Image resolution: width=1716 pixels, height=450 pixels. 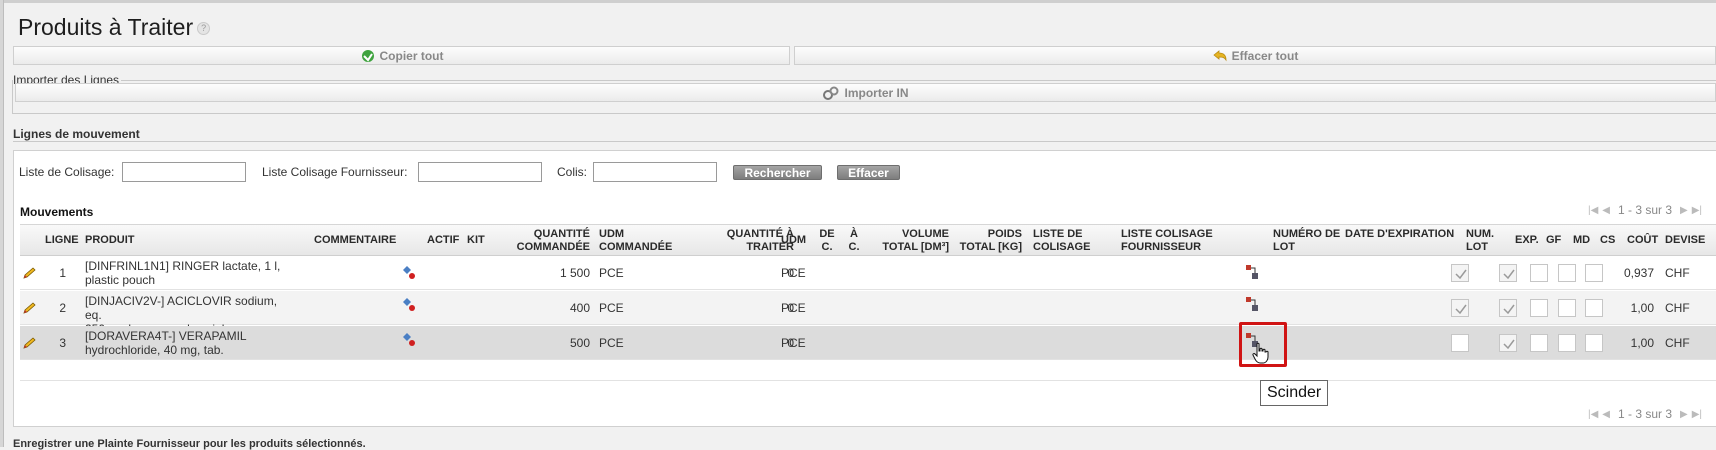 I want to click on col-lot-number: NUMÉRO DE LOT, so click(x=1306, y=241).